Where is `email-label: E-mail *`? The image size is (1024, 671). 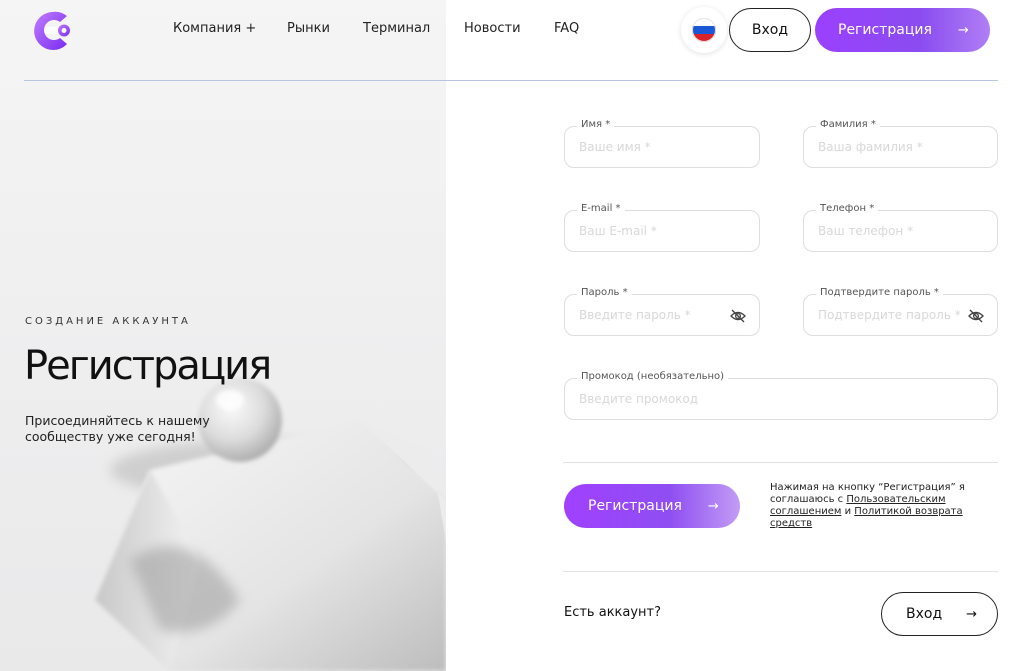
email-label: E-mail * is located at coordinates (601, 208).